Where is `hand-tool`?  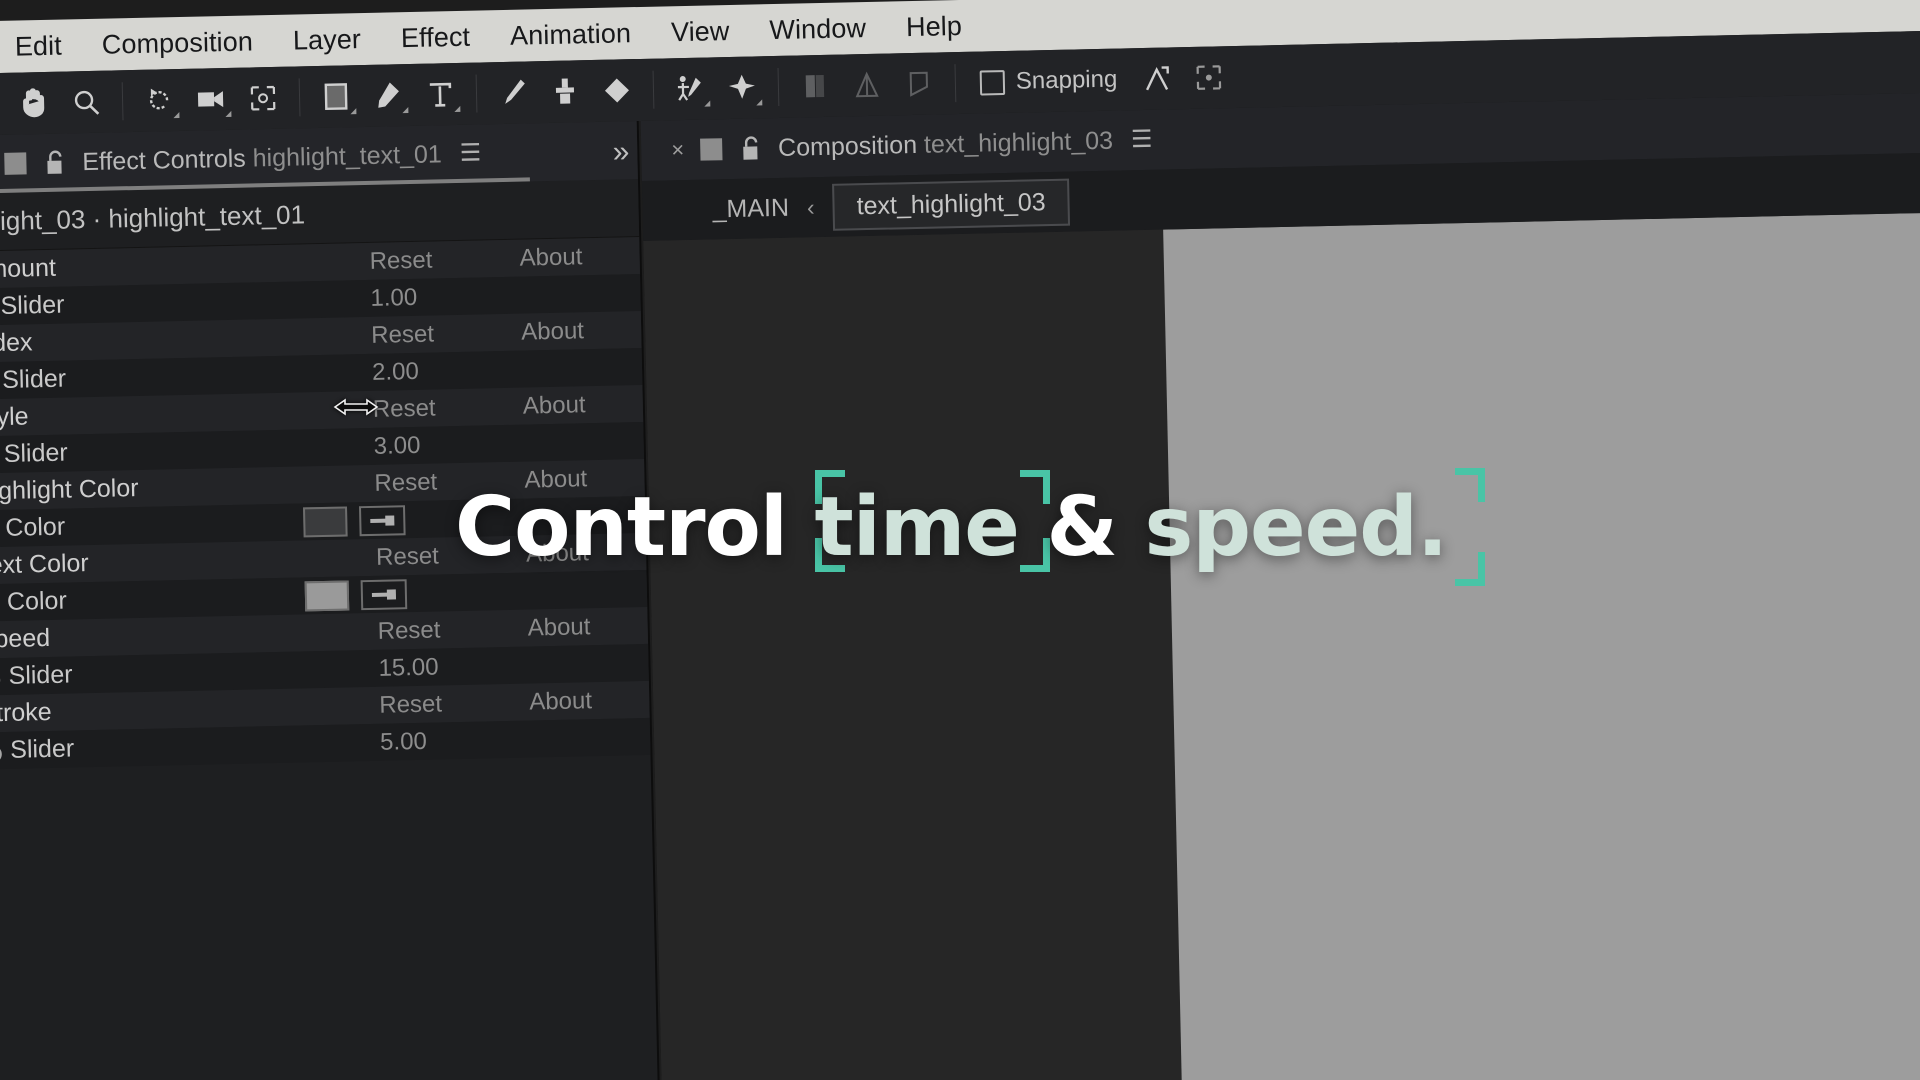 hand-tool is located at coordinates (34, 103).